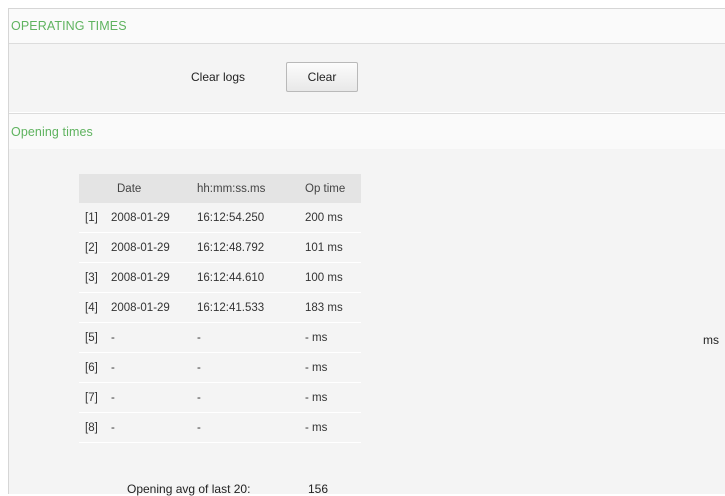 This screenshot has height=496, width=725. I want to click on opening-times-title: Opening times, so click(52, 132).